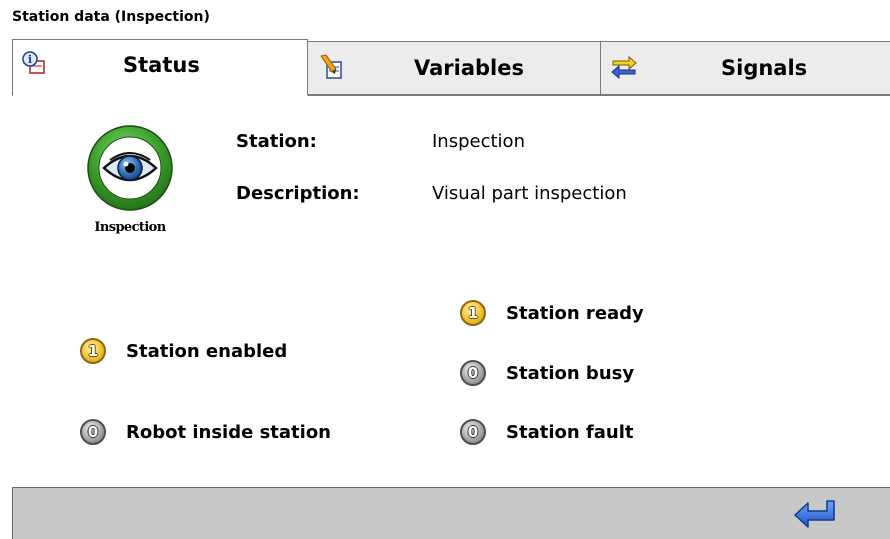 This screenshot has width=890, height=539. I want to click on station-label: Station:, so click(276, 141).